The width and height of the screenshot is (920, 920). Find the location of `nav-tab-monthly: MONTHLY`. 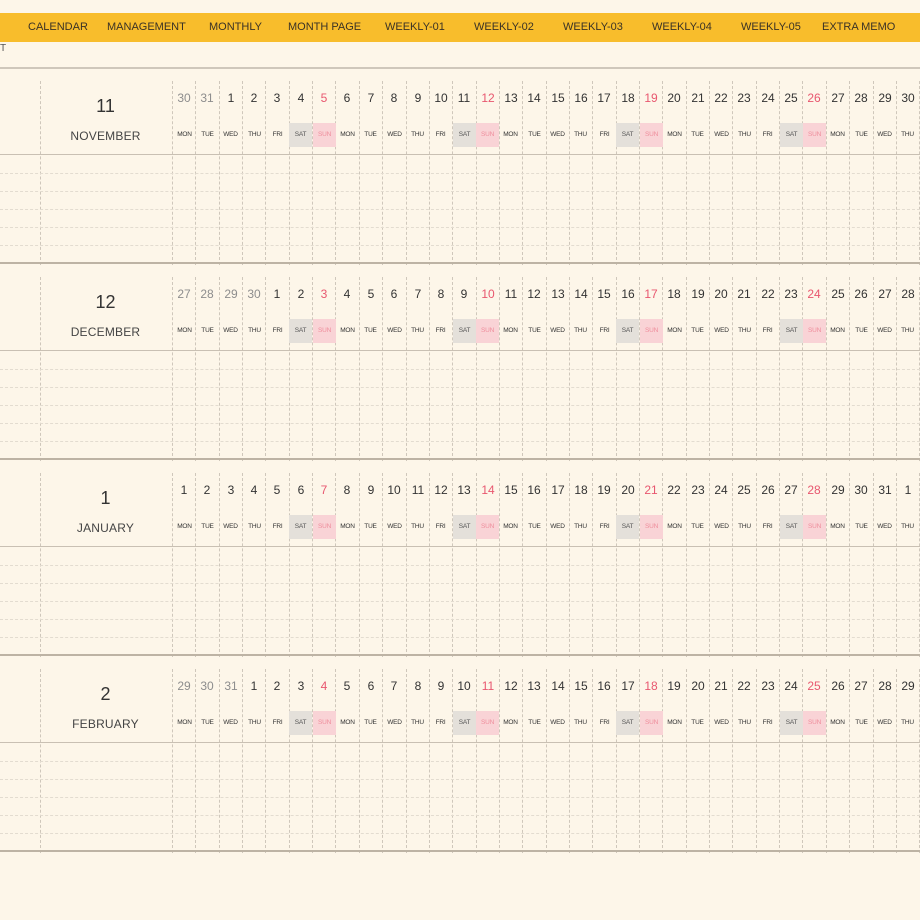

nav-tab-monthly: MONTHLY is located at coordinates (235, 27).